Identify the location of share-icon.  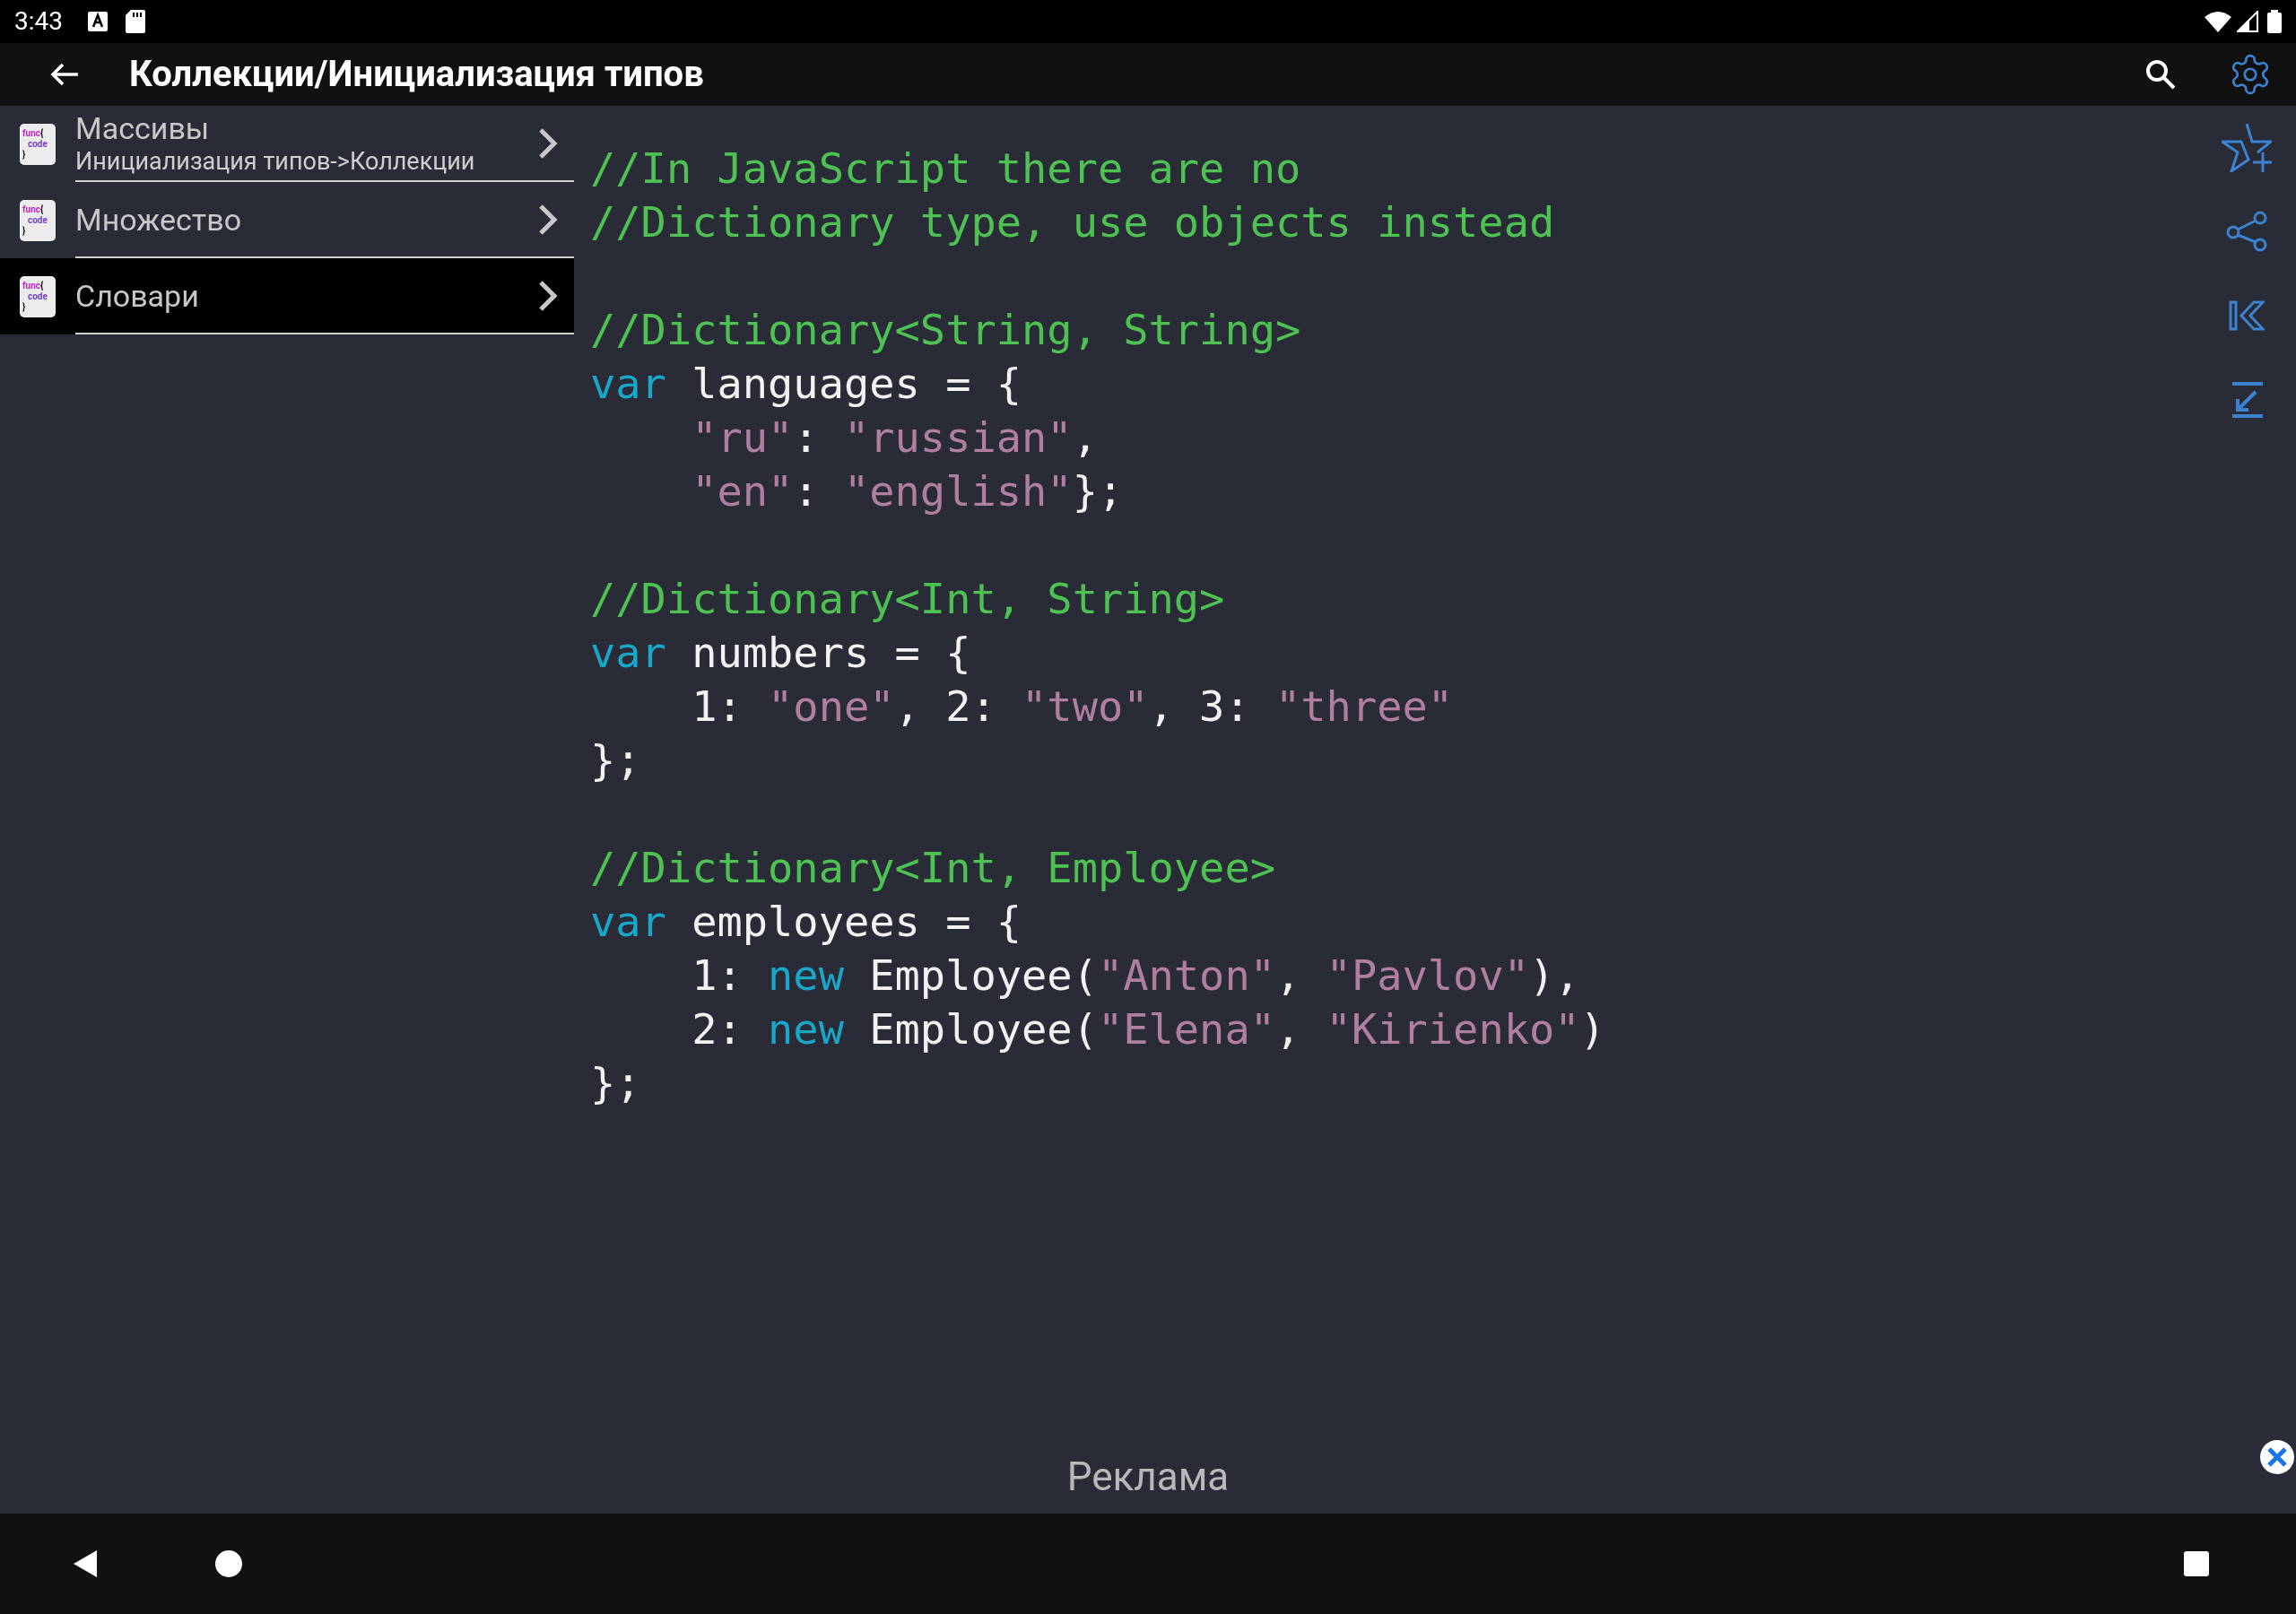
(2246, 231).